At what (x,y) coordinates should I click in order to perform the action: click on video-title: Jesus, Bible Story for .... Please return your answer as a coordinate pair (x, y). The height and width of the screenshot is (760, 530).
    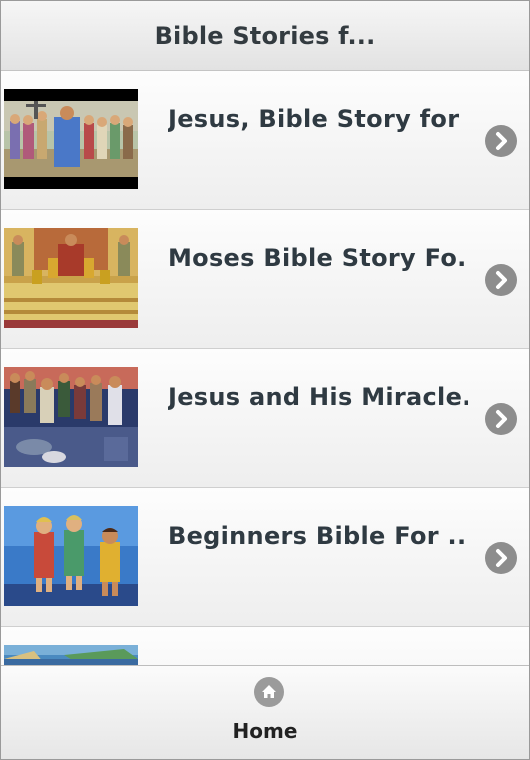
    Looking at the image, I should click on (318, 119).